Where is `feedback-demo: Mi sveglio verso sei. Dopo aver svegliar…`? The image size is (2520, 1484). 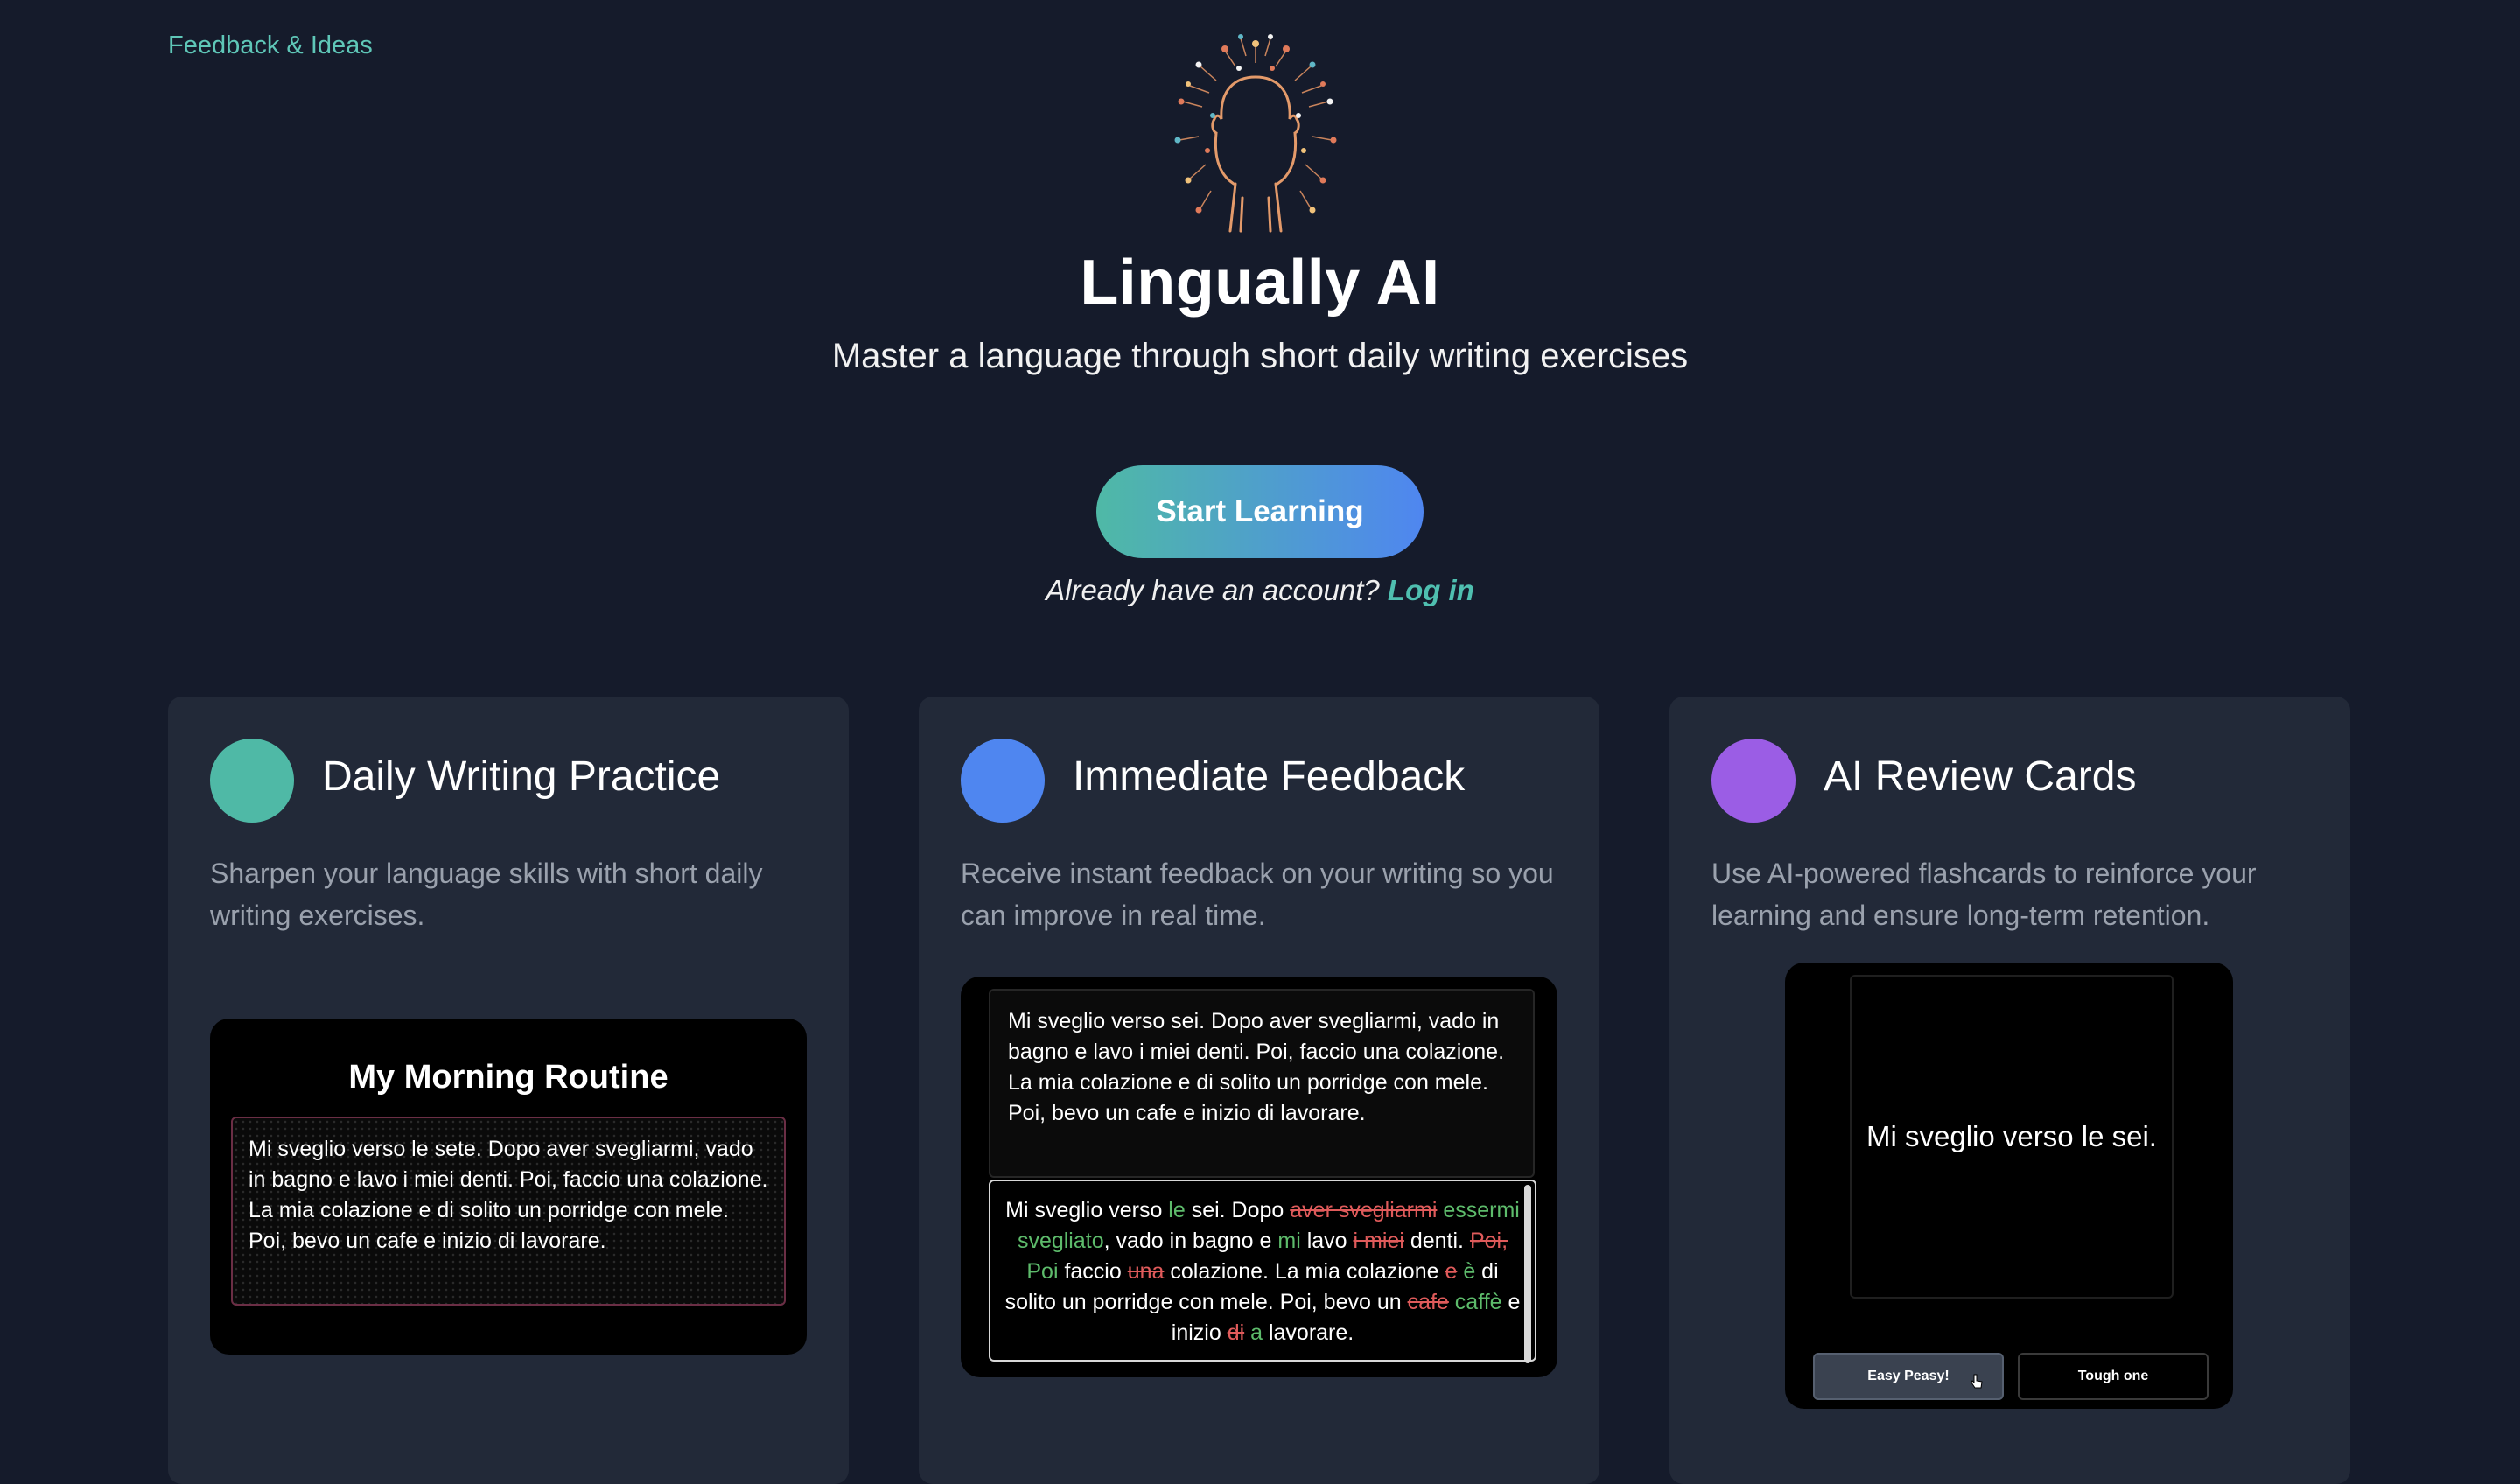 feedback-demo: Mi sveglio verso sei. Dopo aver svegliar… is located at coordinates (1259, 1176).